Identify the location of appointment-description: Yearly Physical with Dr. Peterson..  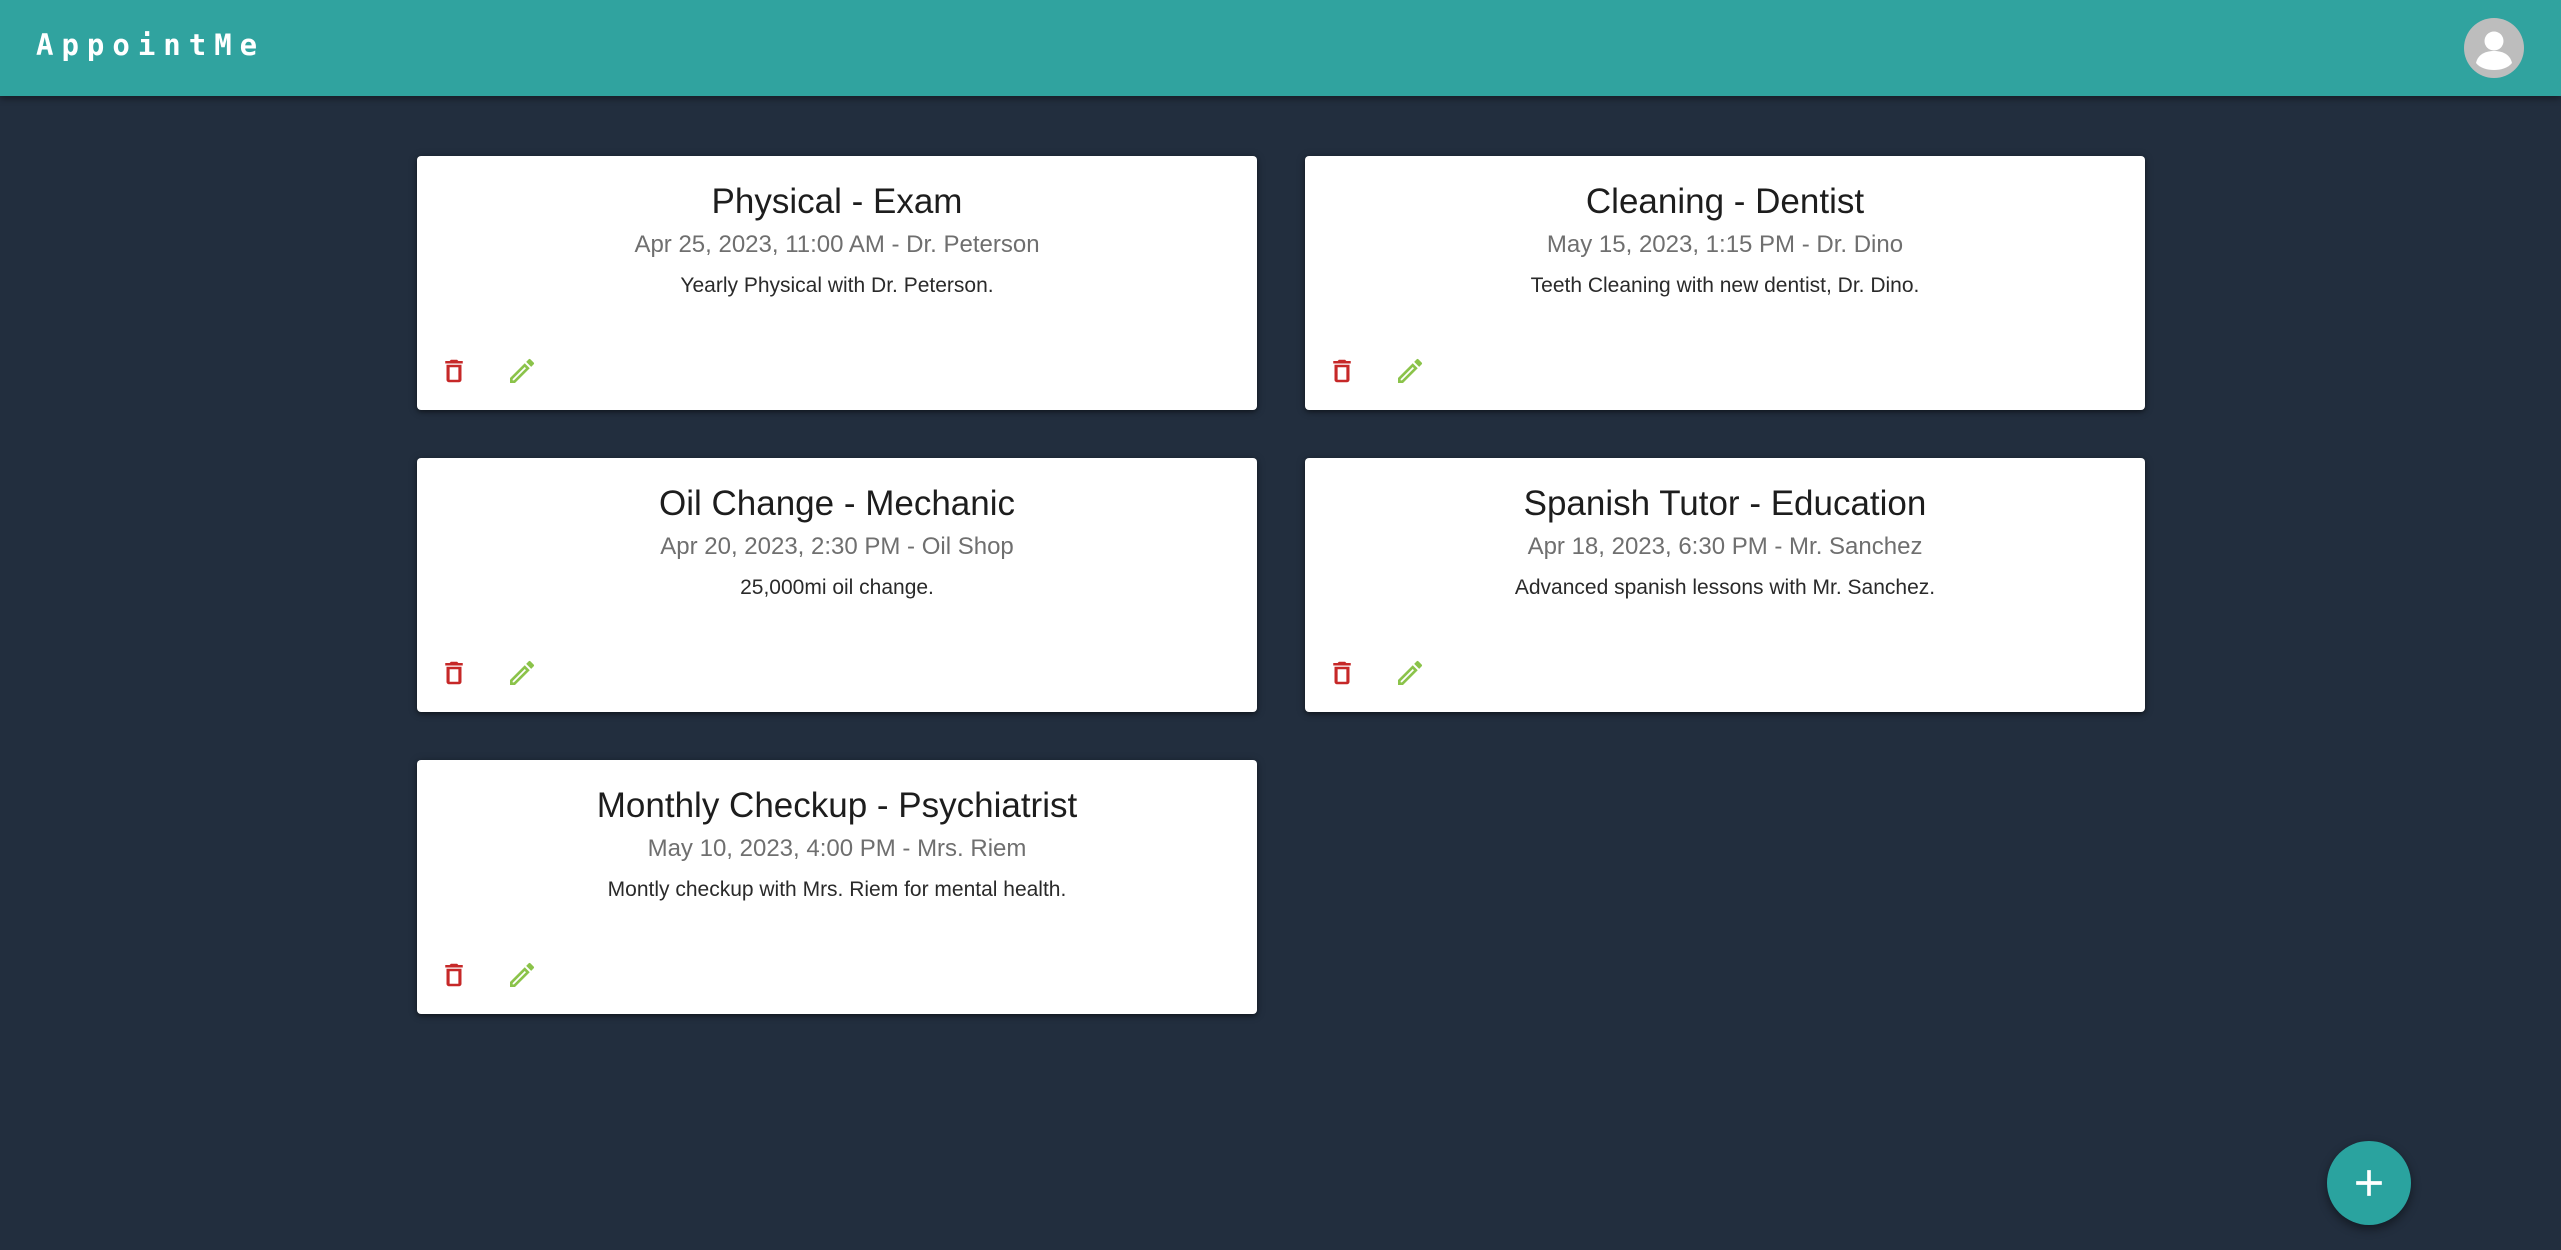
(837, 285).